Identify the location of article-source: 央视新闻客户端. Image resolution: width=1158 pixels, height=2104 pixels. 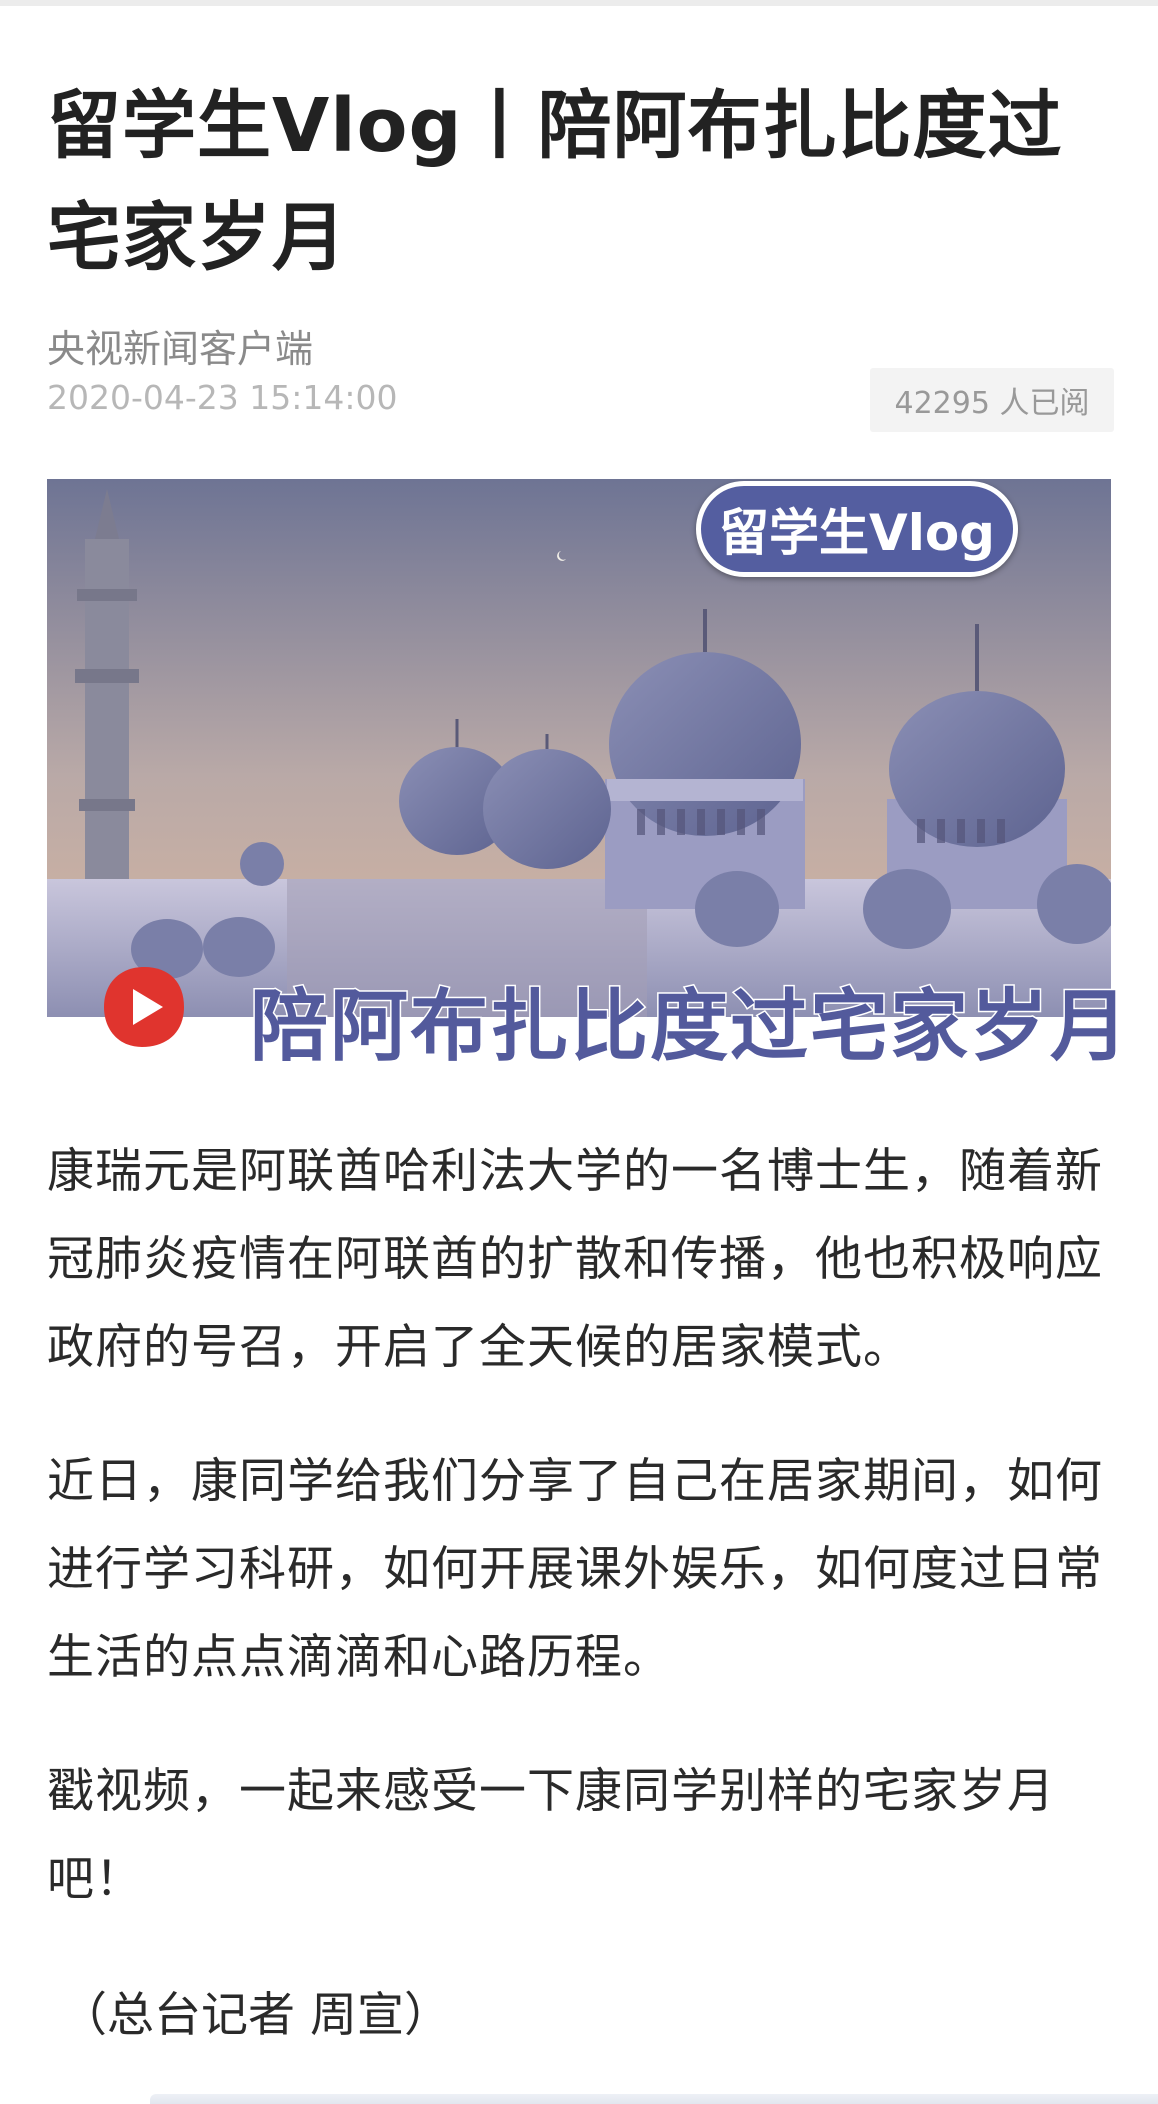
(180, 345).